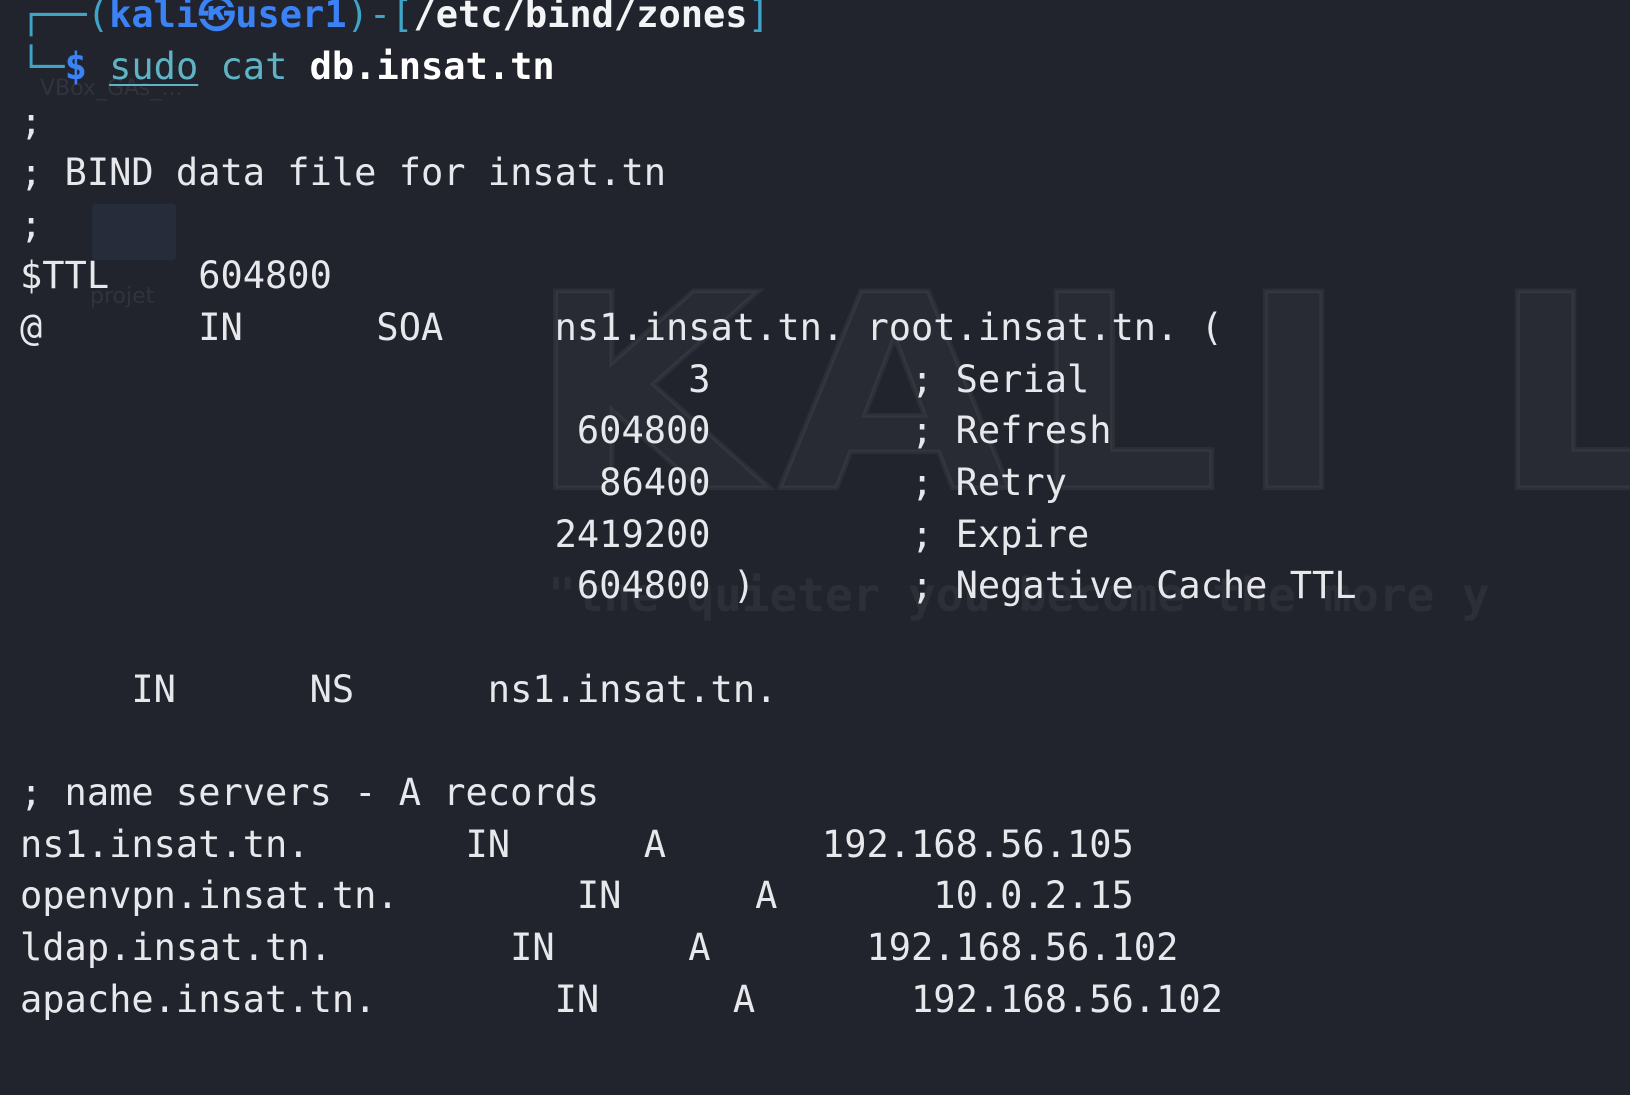 This screenshot has height=1095, width=1630. I want to click on prompt-host: user1, so click(291, 18).